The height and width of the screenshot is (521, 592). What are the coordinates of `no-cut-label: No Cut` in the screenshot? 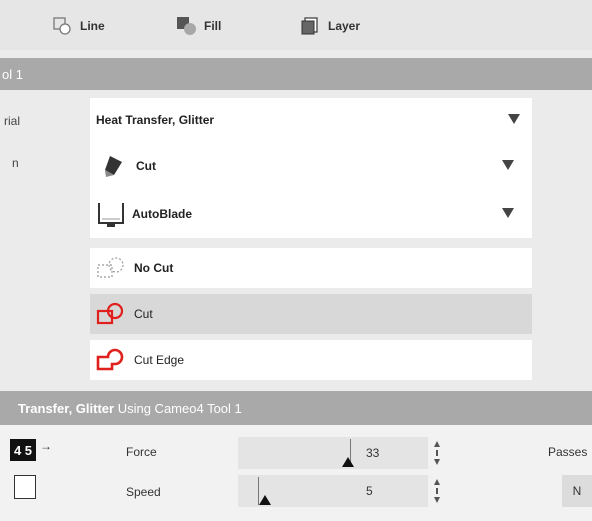 It's located at (154, 268).